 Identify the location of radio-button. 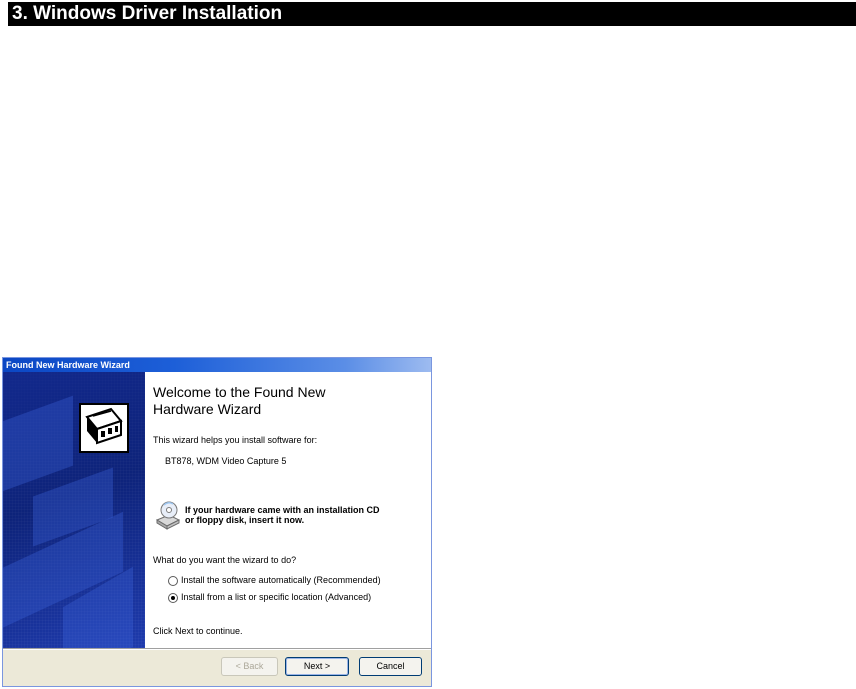
(173, 581).